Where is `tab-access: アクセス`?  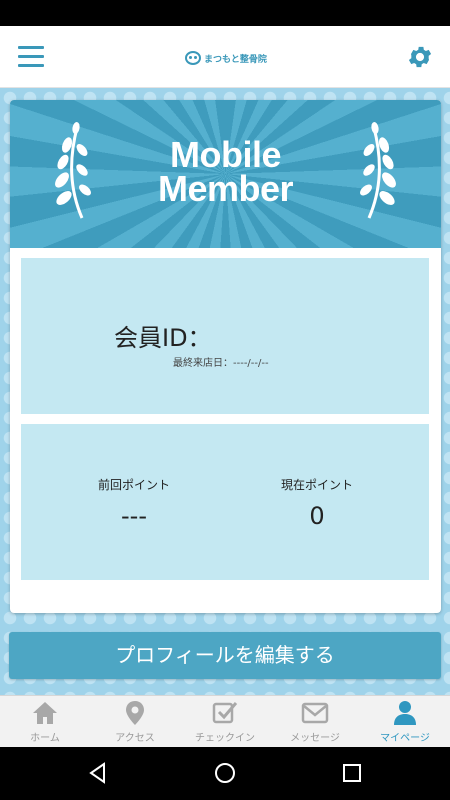 tab-access: アクセス is located at coordinates (135, 721).